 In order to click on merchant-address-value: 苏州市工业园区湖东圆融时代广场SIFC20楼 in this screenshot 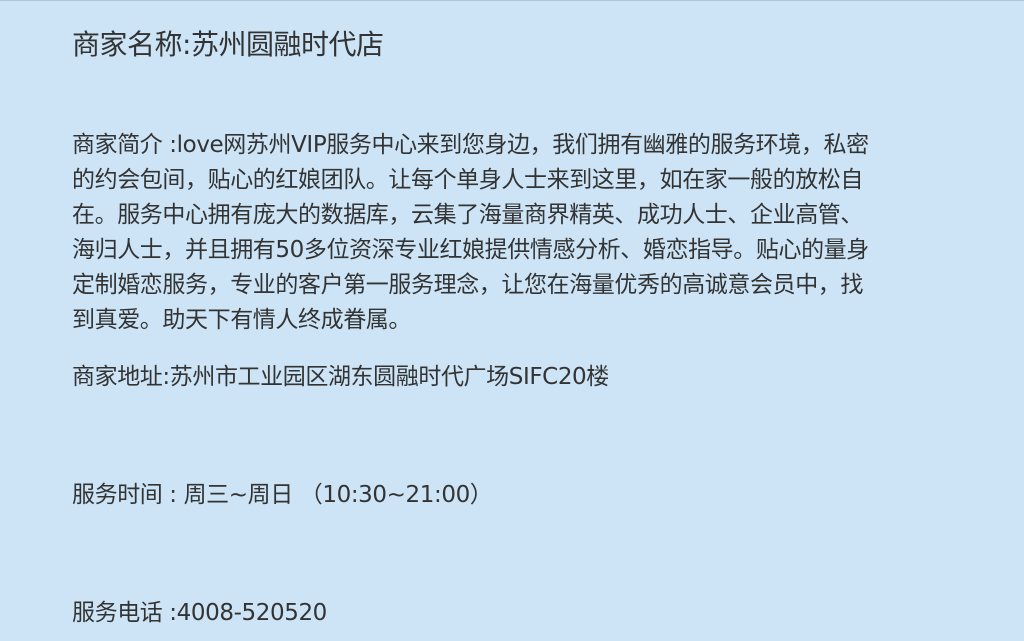, I will do `click(389, 377)`.